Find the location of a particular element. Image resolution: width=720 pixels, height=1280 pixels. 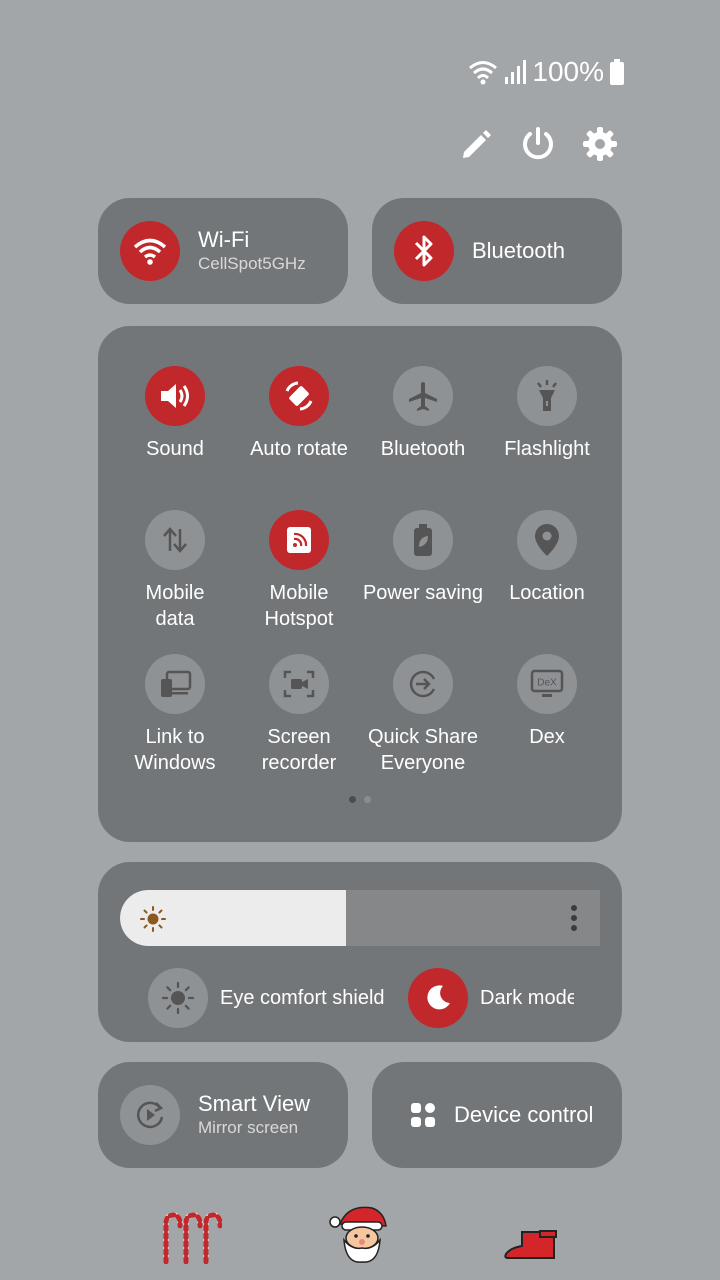

bluetooth-icon is located at coordinates (423, 251).